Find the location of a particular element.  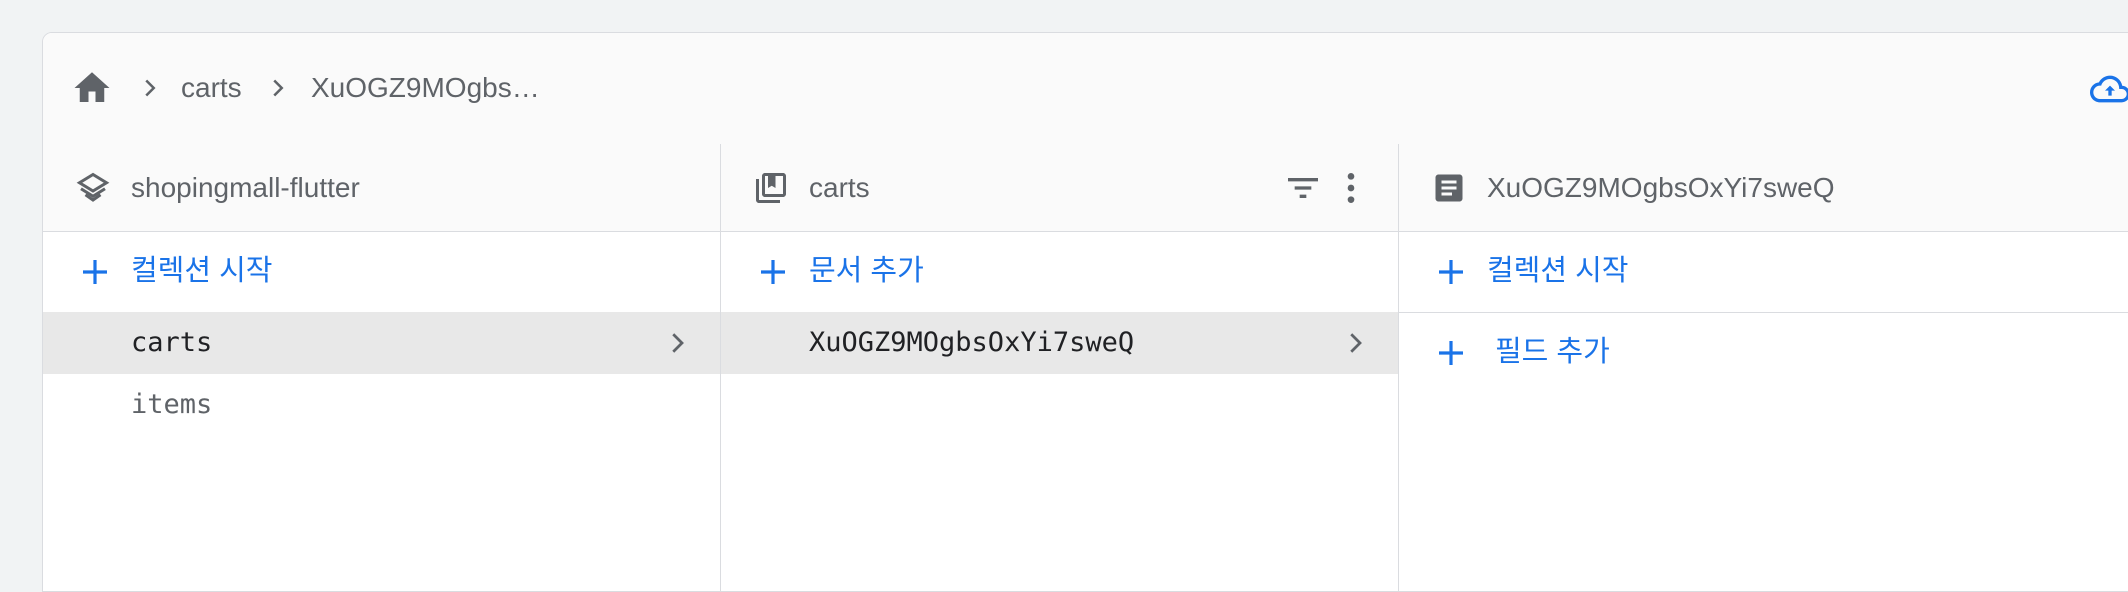

document-id: XuOGZ9MOgbsOxYi7sweQ is located at coordinates (972, 342).